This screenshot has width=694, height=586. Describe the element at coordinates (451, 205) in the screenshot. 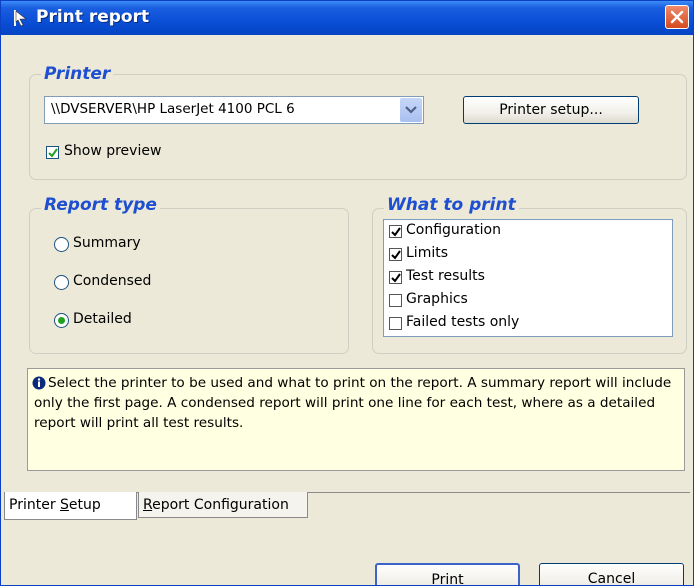

I see `what-to-print-legend: What to print` at that location.